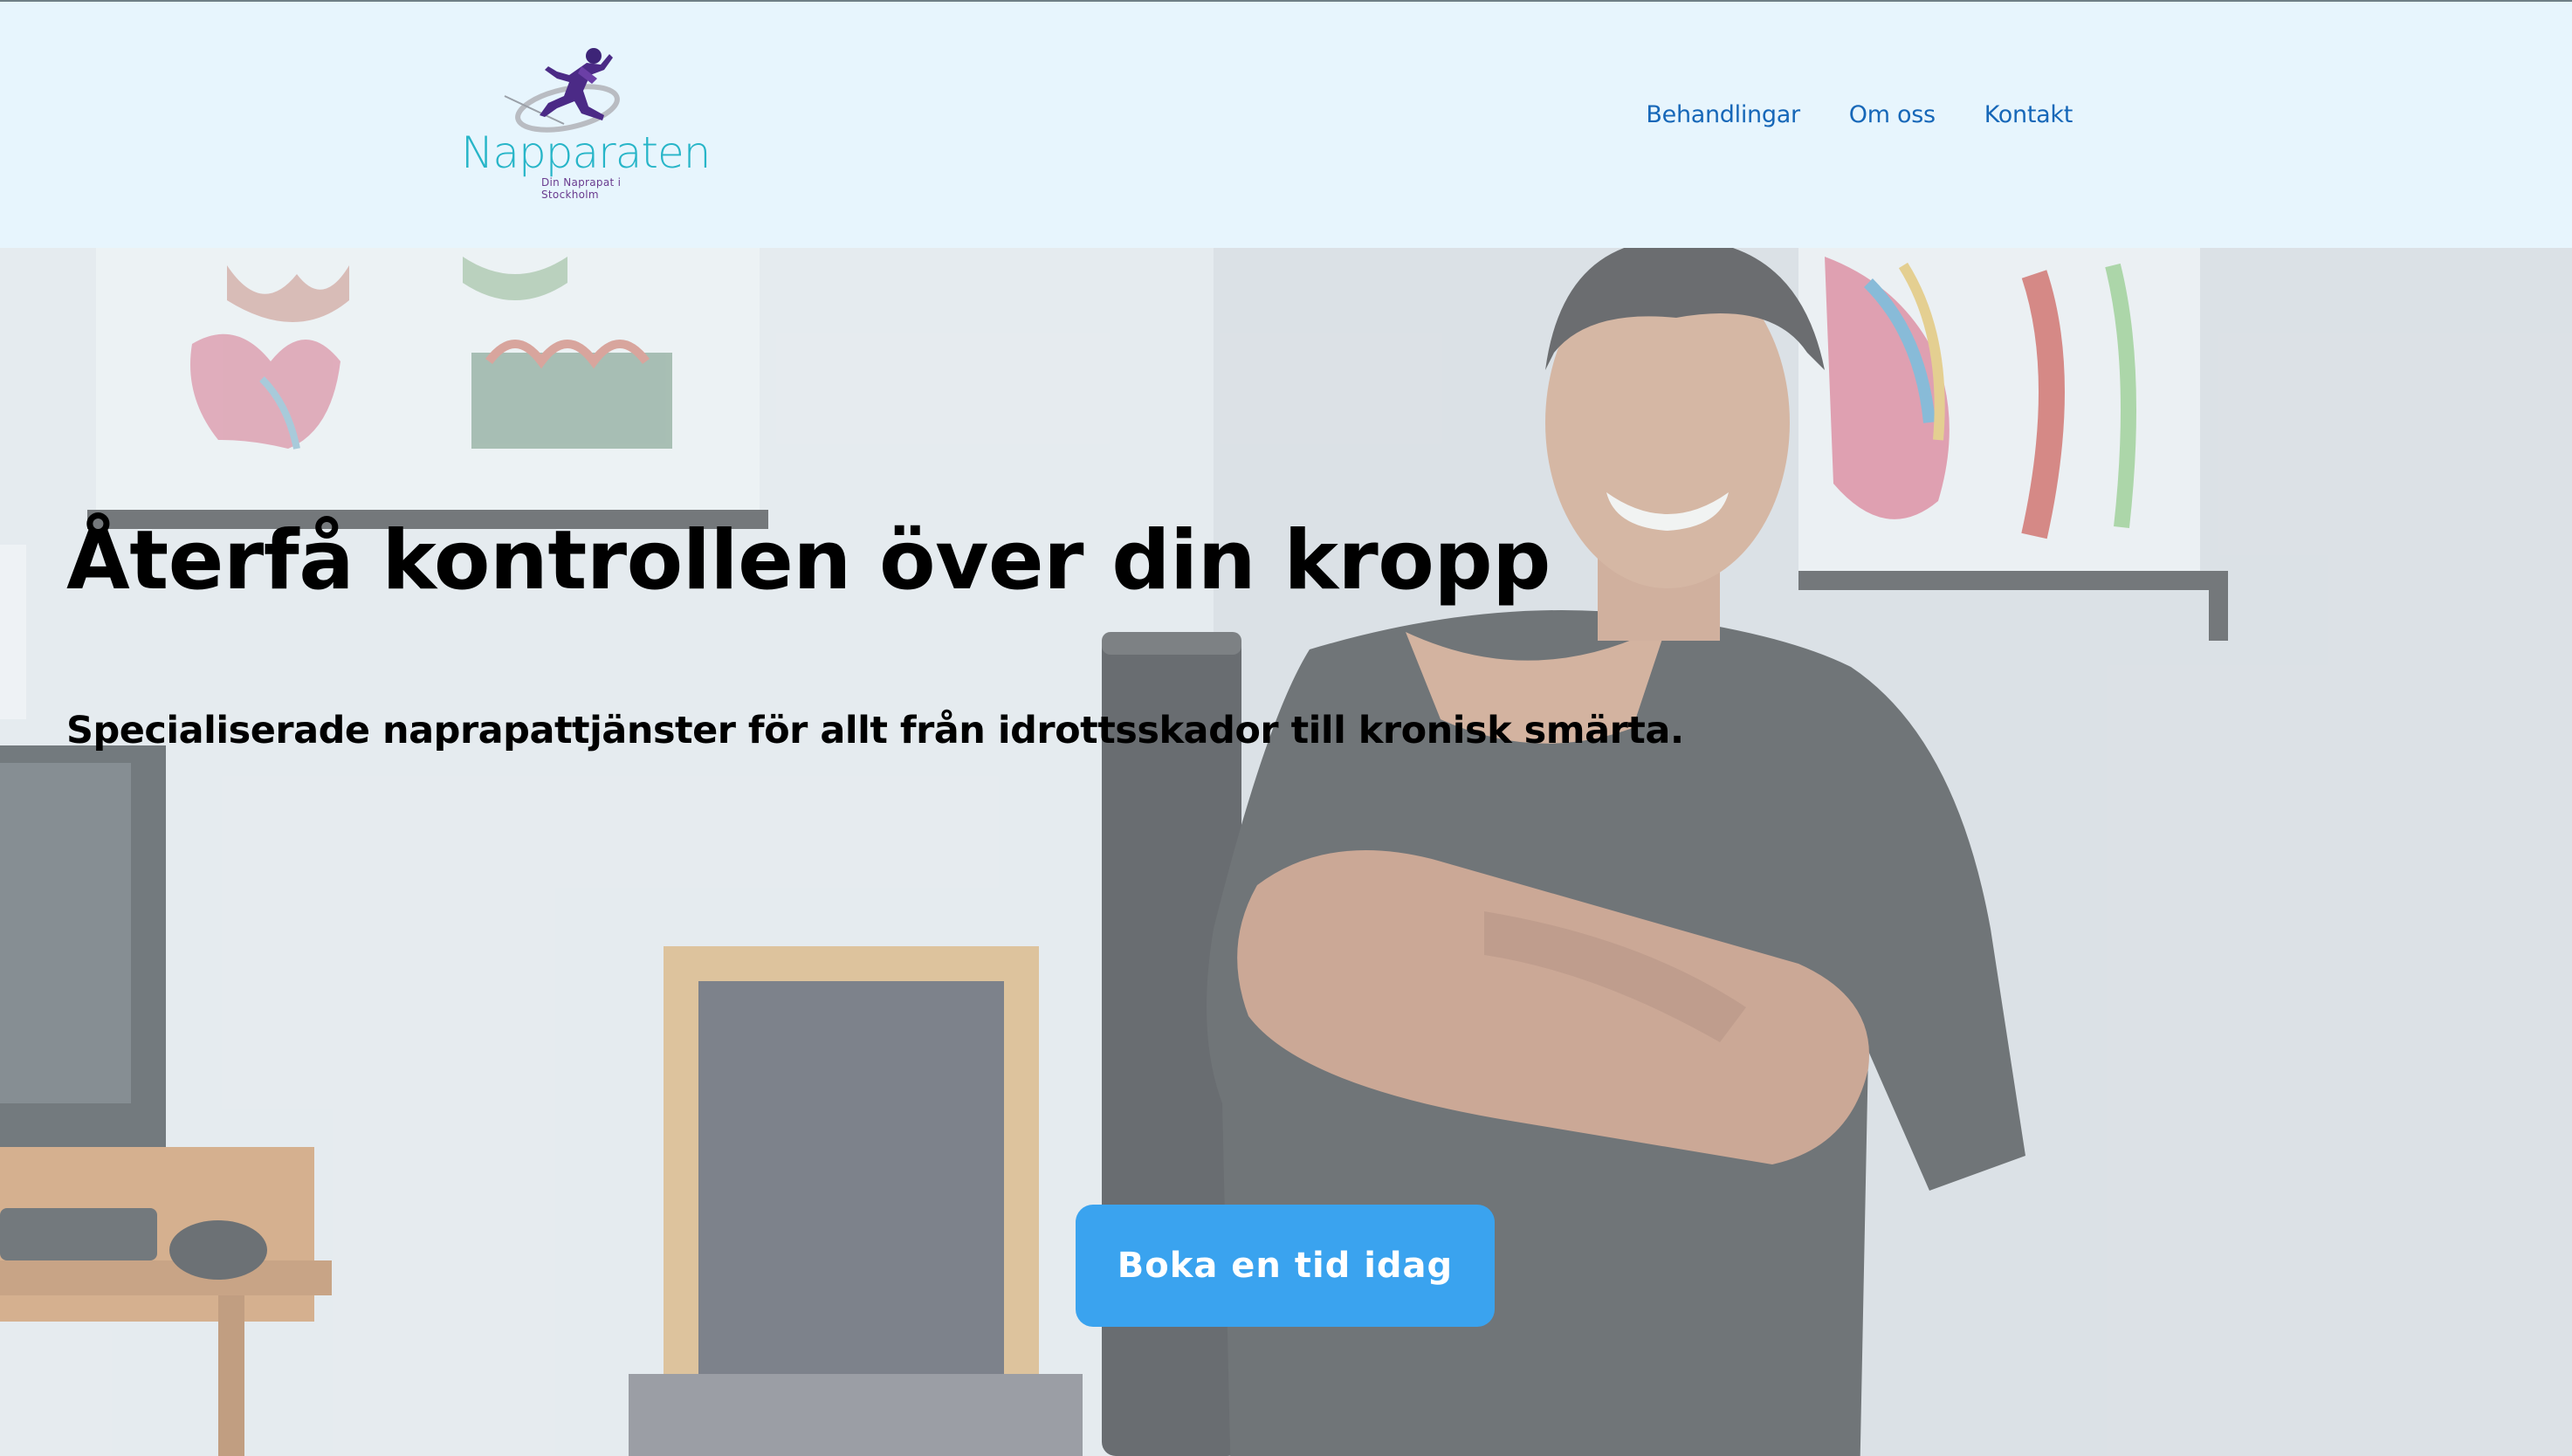 This screenshot has height=1456, width=2572. I want to click on logo-wordmark: Napparaten, so click(586, 152).